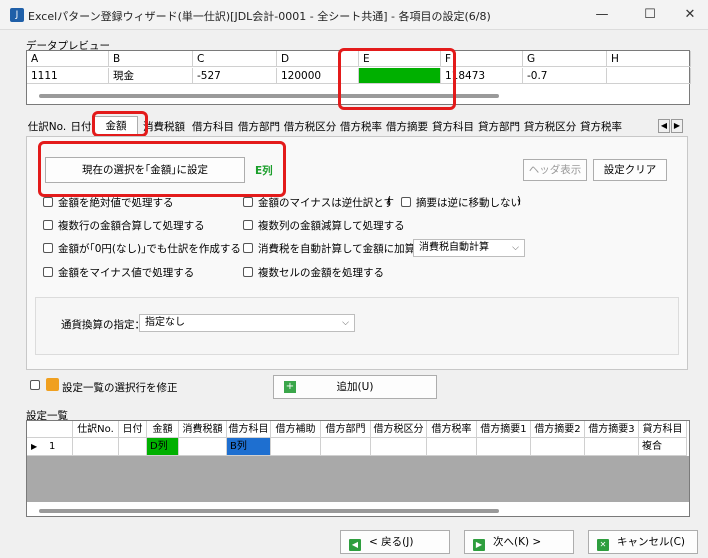 Image resolution: width=708 pixels, height=558 pixels. Describe the element at coordinates (203, 429) in the screenshot. I see `list-header-4: 消費税額` at that location.